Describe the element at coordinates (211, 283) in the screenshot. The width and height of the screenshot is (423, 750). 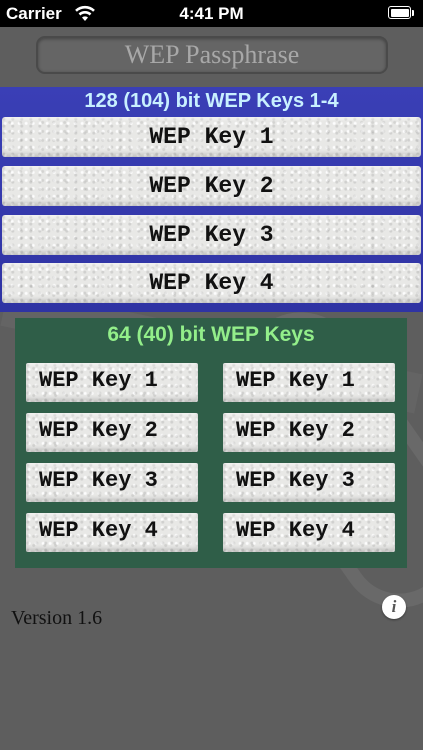
I see `wep128-key-4-button: WEP Key 4` at that location.